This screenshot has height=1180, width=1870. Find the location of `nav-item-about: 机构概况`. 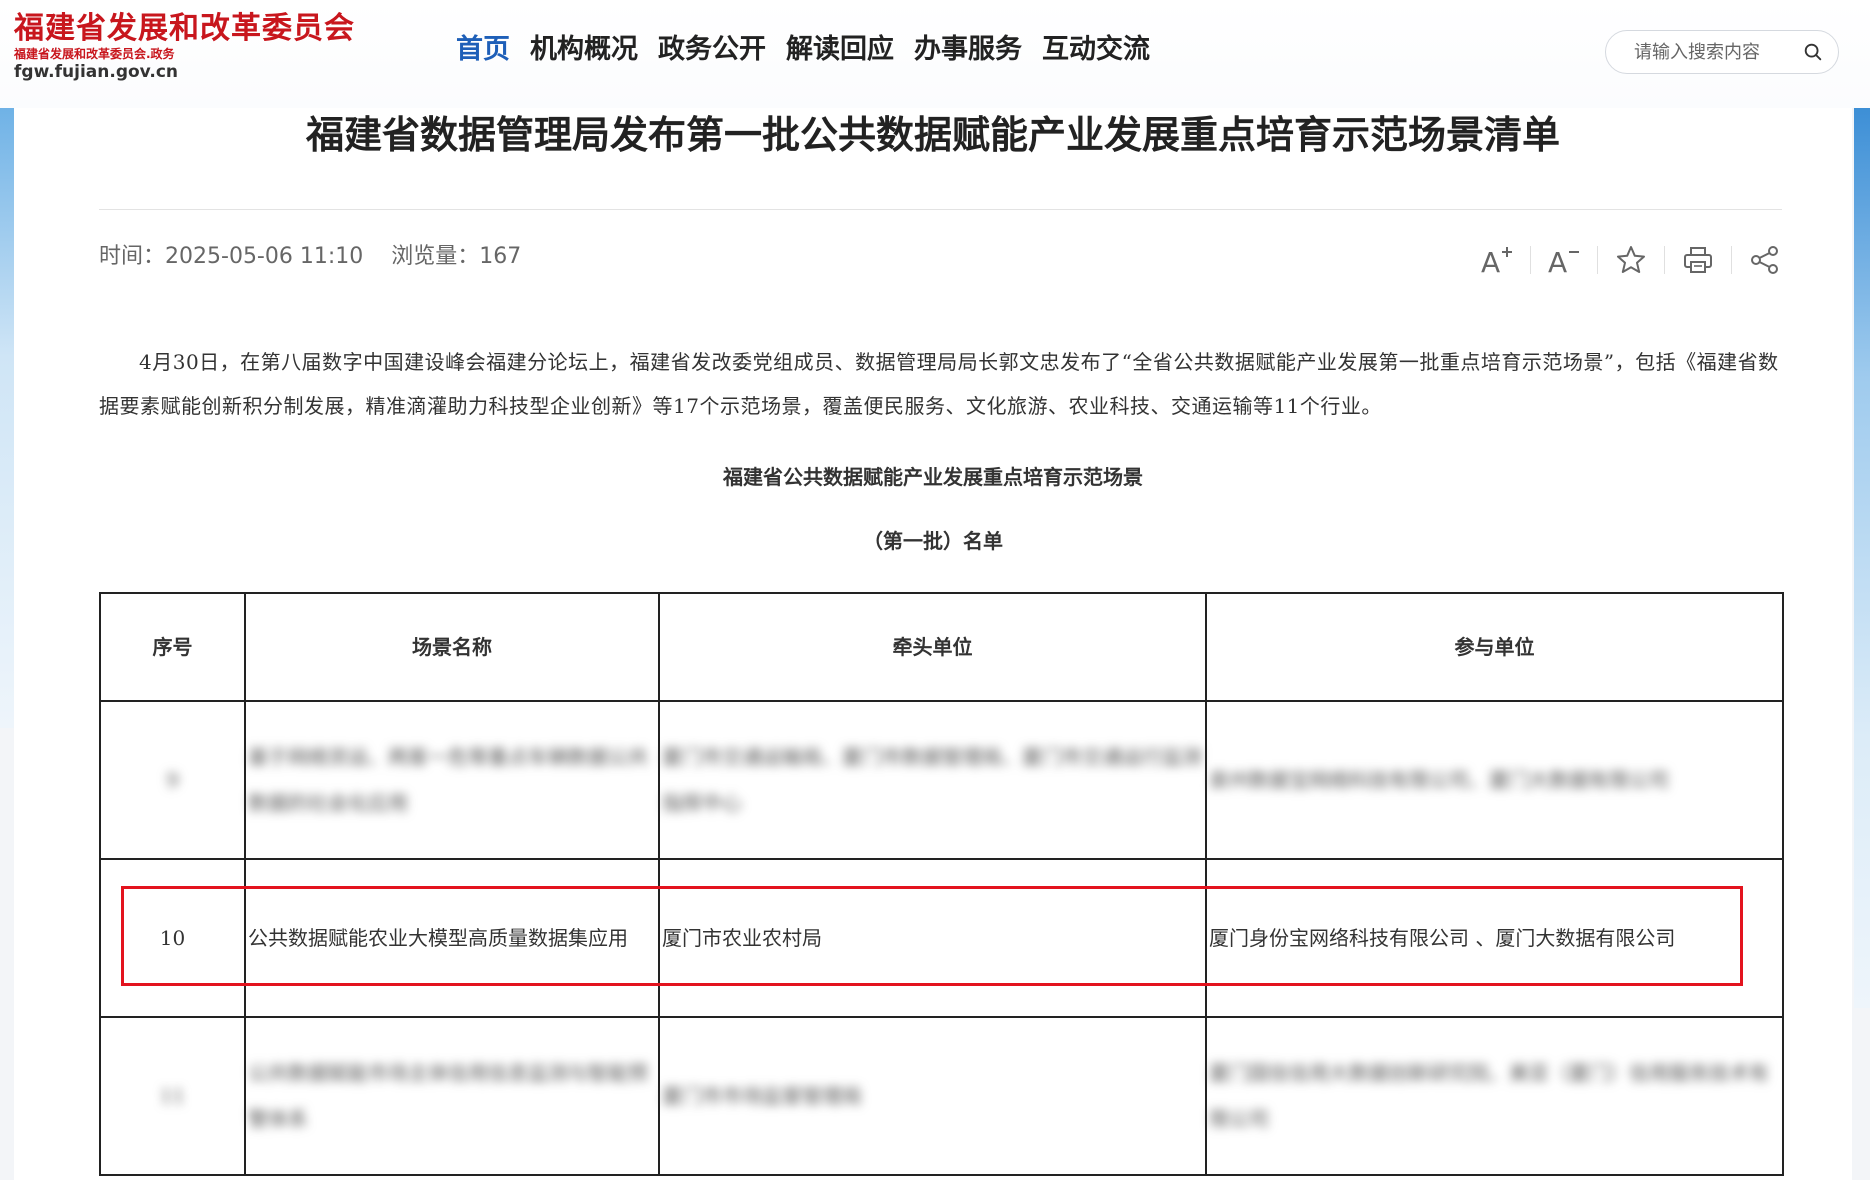

nav-item-about: 机构概况 is located at coordinates (584, 50).